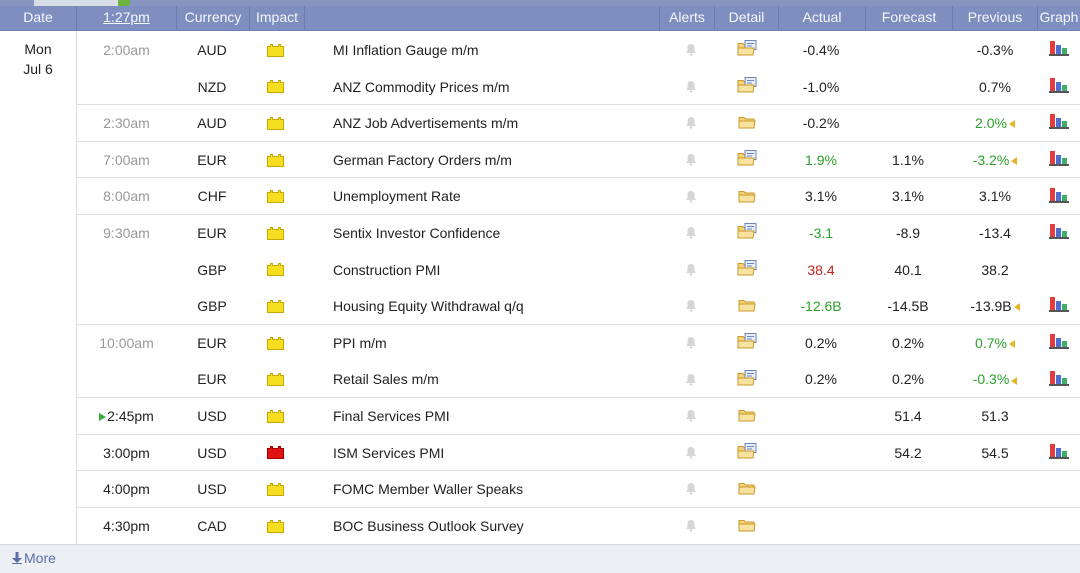  Describe the element at coordinates (498, 233) in the screenshot. I see `event-title: Sentix Investor Confidence` at that location.